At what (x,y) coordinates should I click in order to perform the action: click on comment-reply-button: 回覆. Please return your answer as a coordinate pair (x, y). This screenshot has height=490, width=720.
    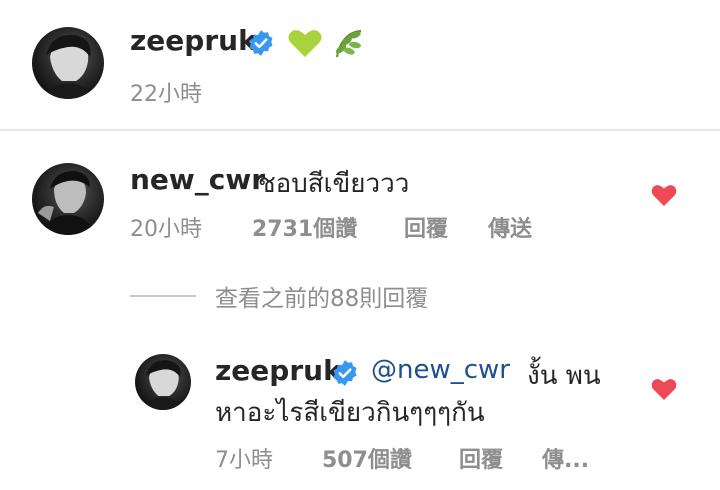
    Looking at the image, I should click on (426, 227).